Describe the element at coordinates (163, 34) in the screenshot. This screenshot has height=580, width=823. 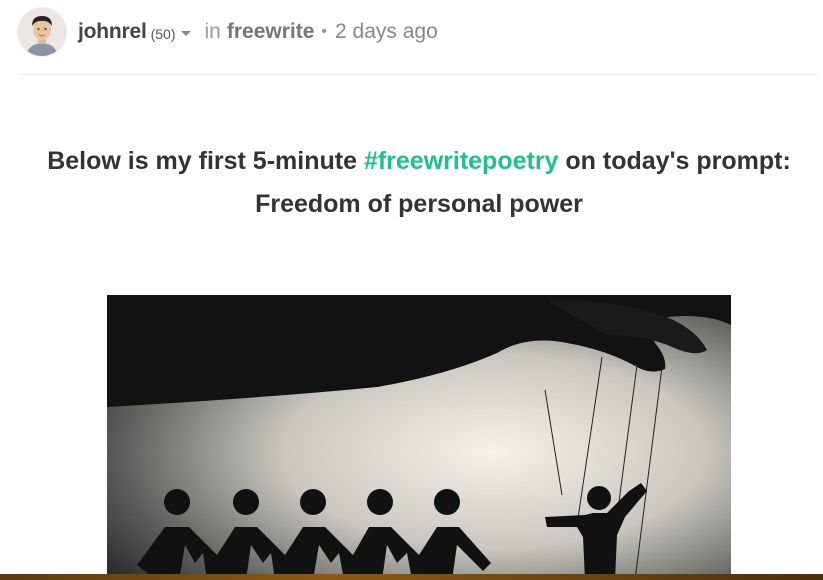
I see `author-reputation: (50)` at that location.